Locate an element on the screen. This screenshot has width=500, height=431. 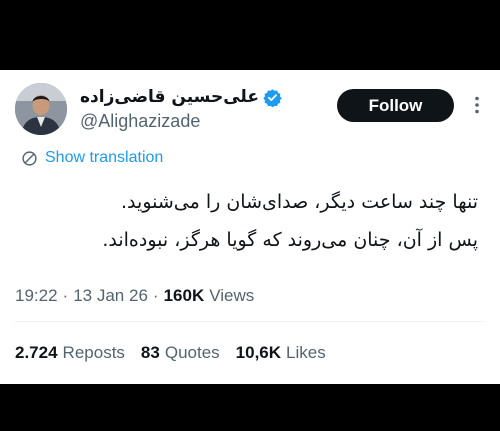
quotes-count: 83 is located at coordinates (150, 352).